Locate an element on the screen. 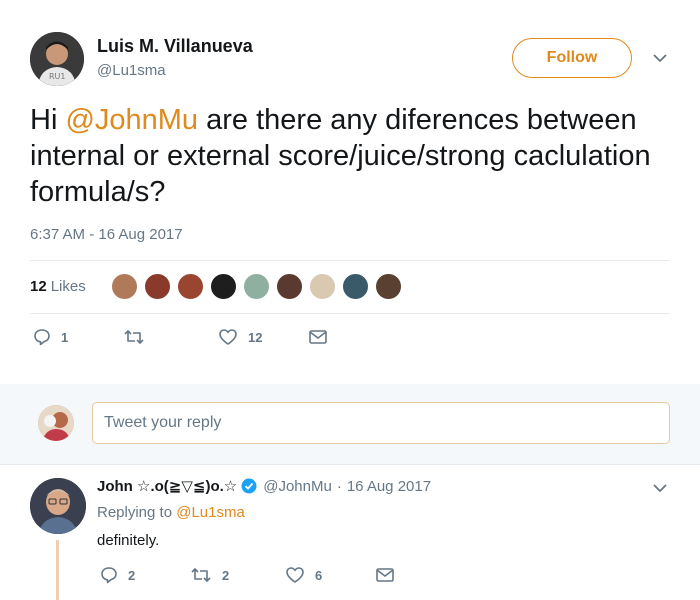  reply-actions: 2 2 6 is located at coordinates (260, 577).